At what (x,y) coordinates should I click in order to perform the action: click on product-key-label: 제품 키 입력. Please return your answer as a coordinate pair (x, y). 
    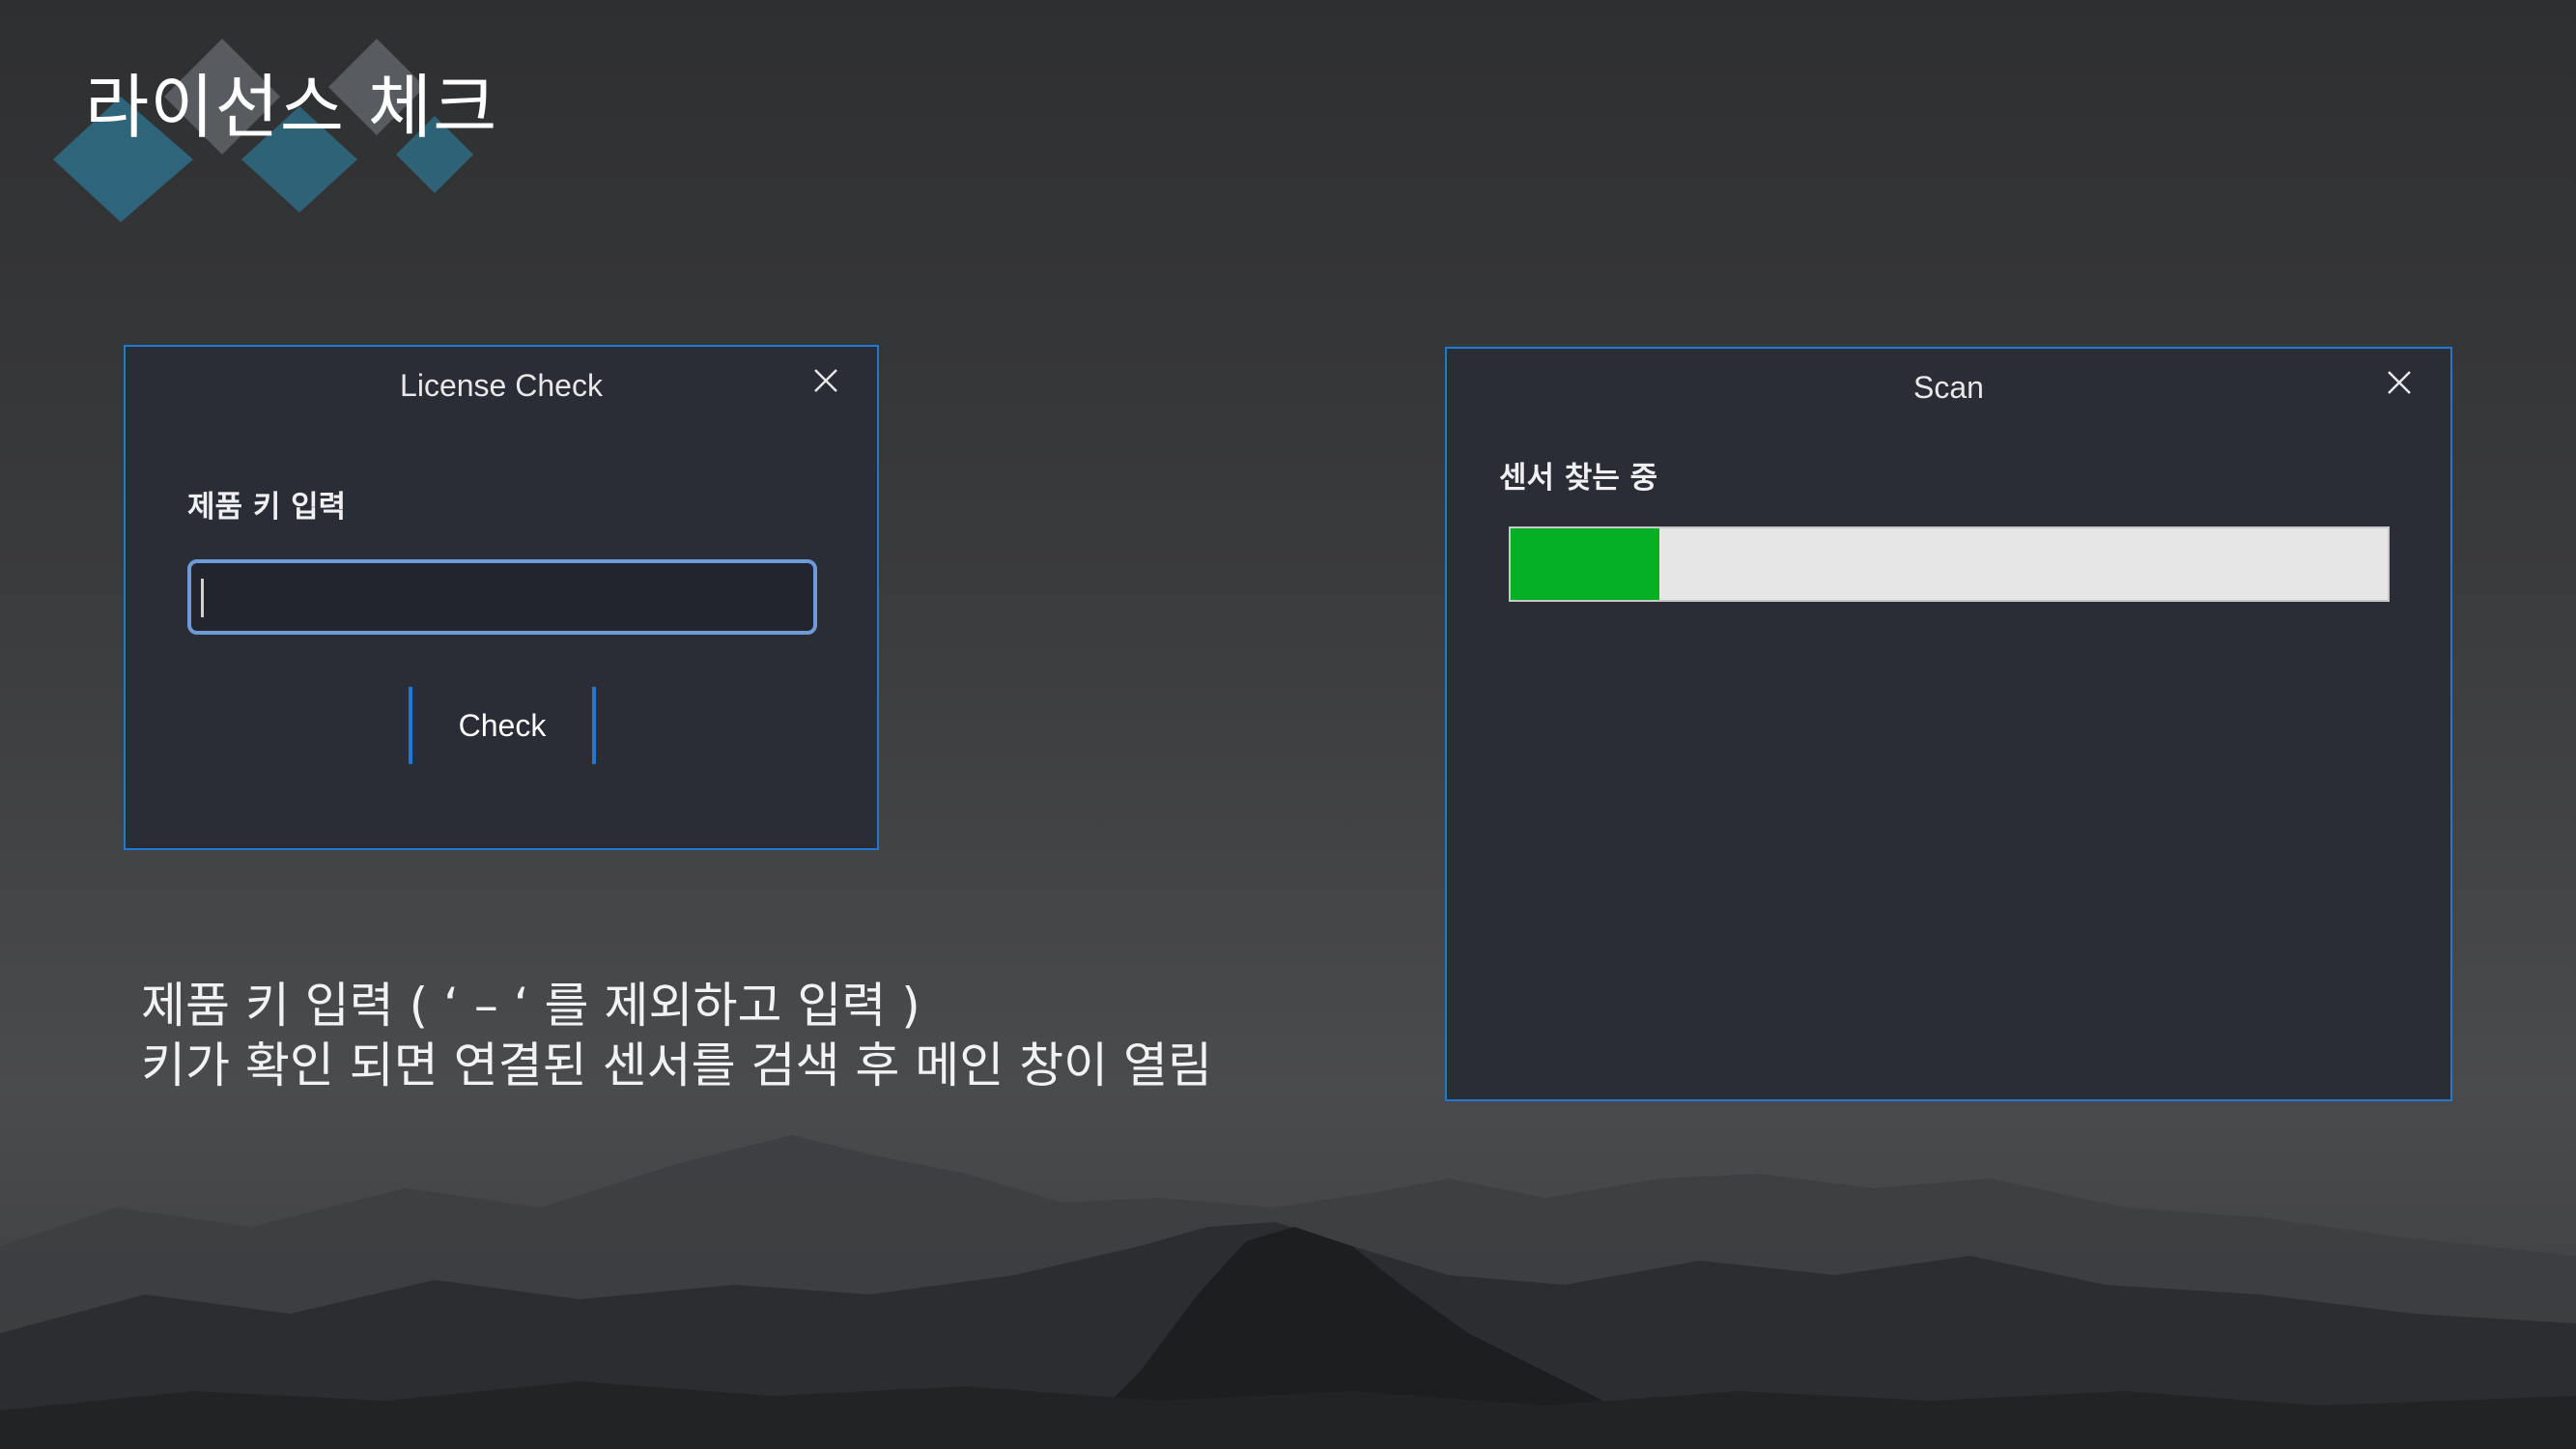
    Looking at the image, I should click on (267, 507).